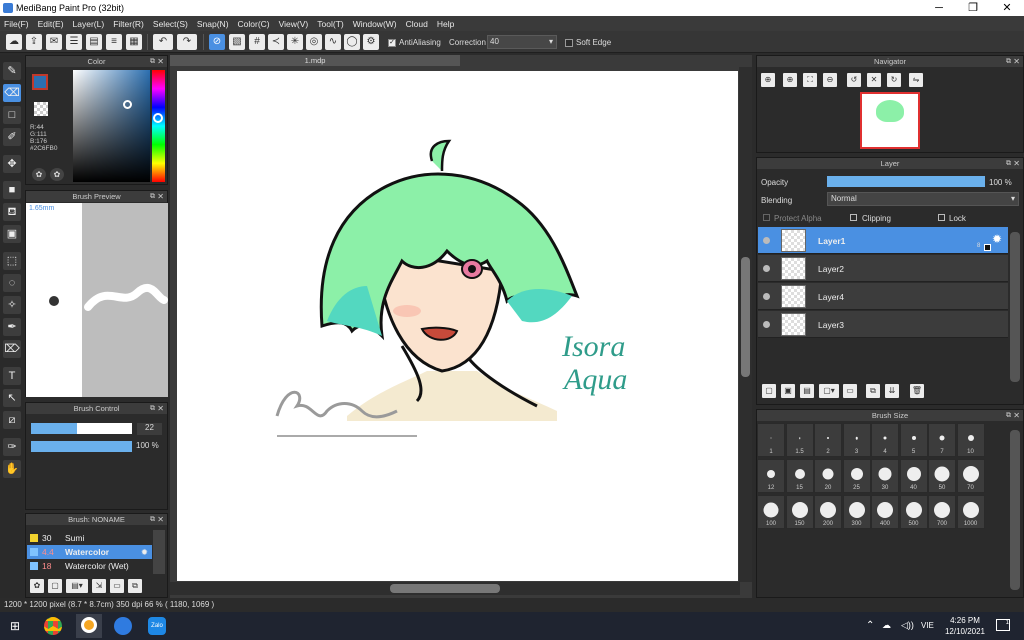 Image resolution: width=1024 pixels, height=640 pixels. I want to click on rotate-right-icon: ↻, so click(894, 80).